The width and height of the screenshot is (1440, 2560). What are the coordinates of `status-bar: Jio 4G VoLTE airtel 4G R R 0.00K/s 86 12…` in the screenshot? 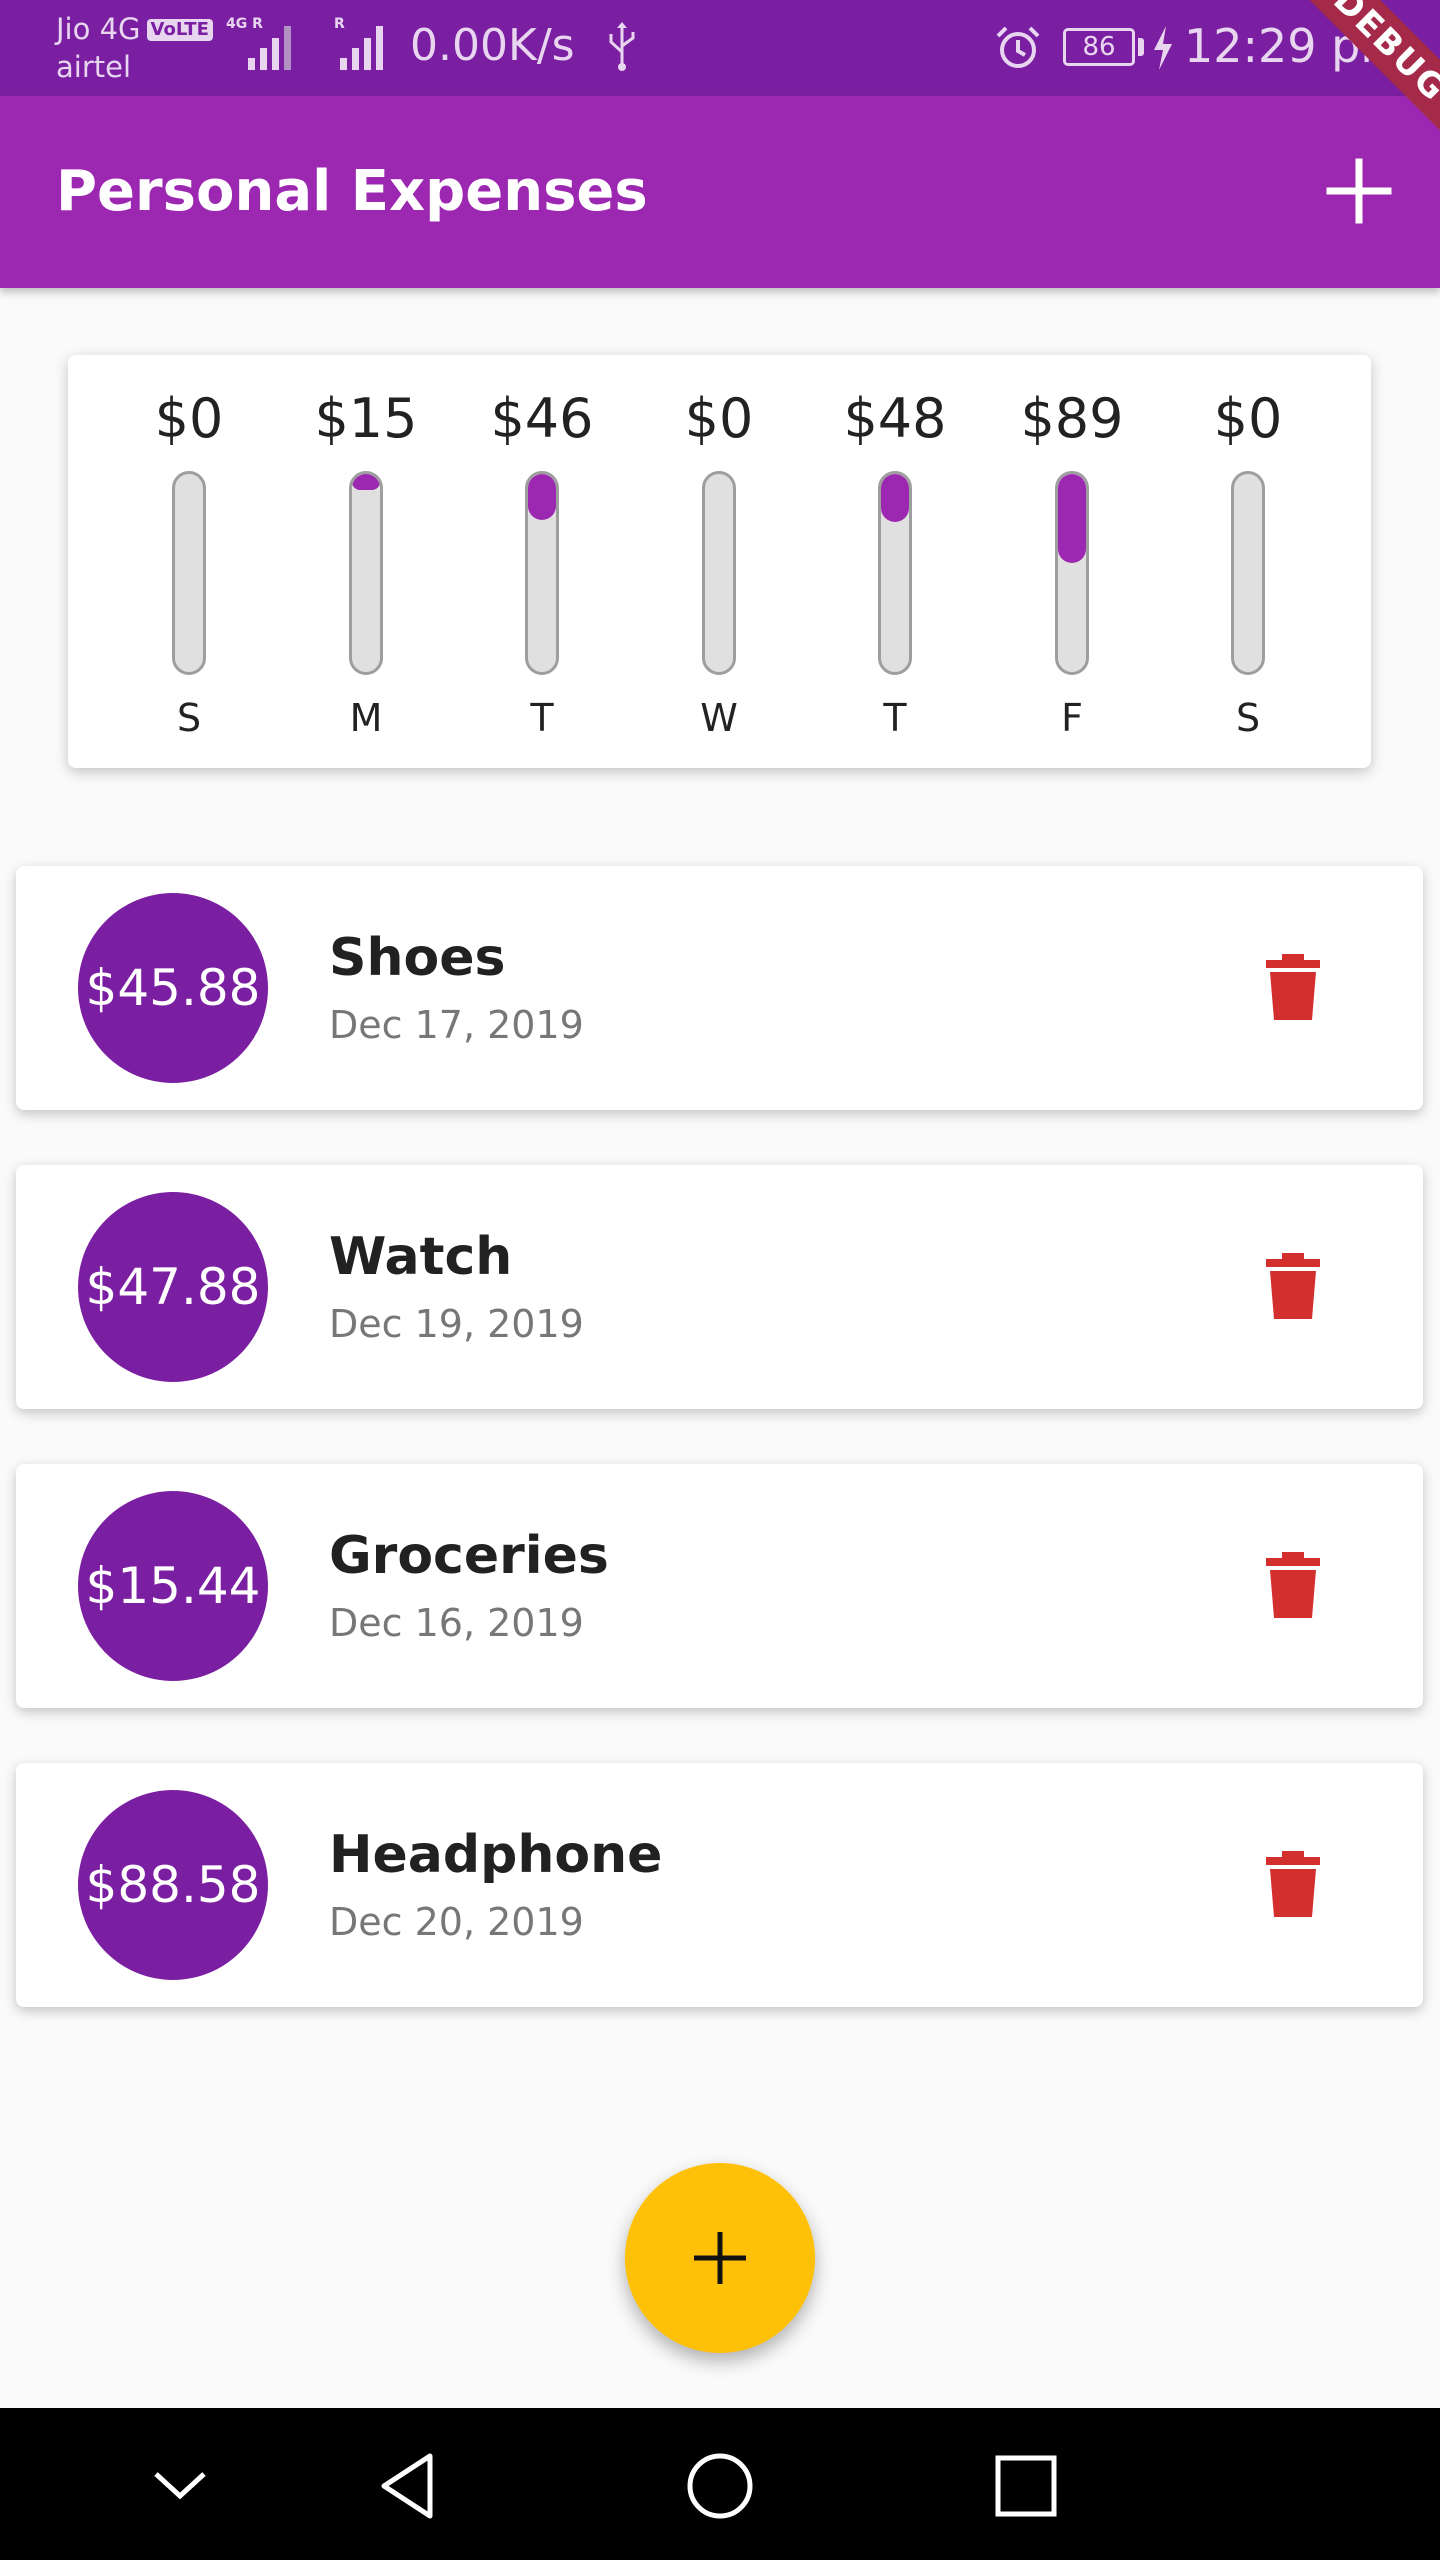 It's located at (720, 48).